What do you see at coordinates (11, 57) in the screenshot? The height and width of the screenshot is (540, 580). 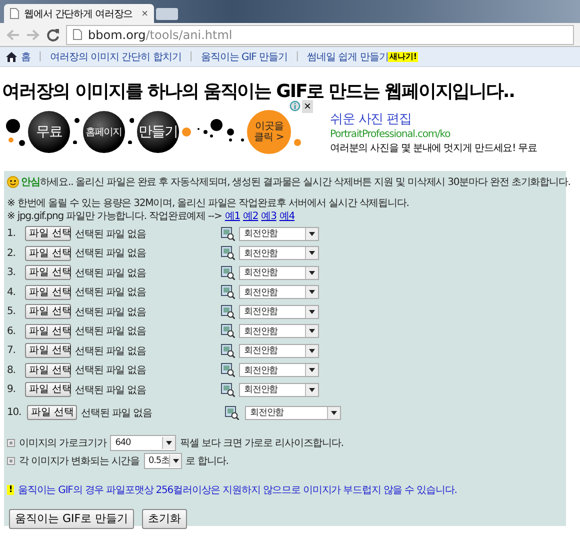 I see `home-icon` at bounding box center [11, 57].